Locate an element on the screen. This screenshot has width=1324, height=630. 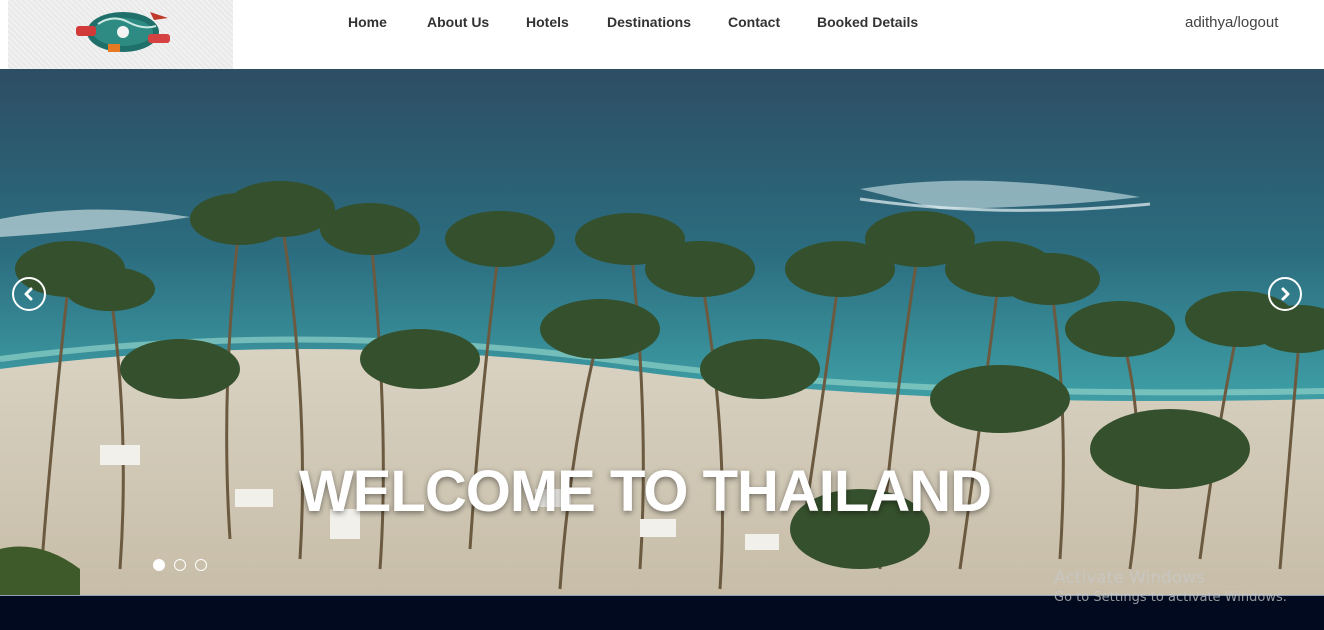
travel-globe-logo-icon is located at coordinates (123, 32).